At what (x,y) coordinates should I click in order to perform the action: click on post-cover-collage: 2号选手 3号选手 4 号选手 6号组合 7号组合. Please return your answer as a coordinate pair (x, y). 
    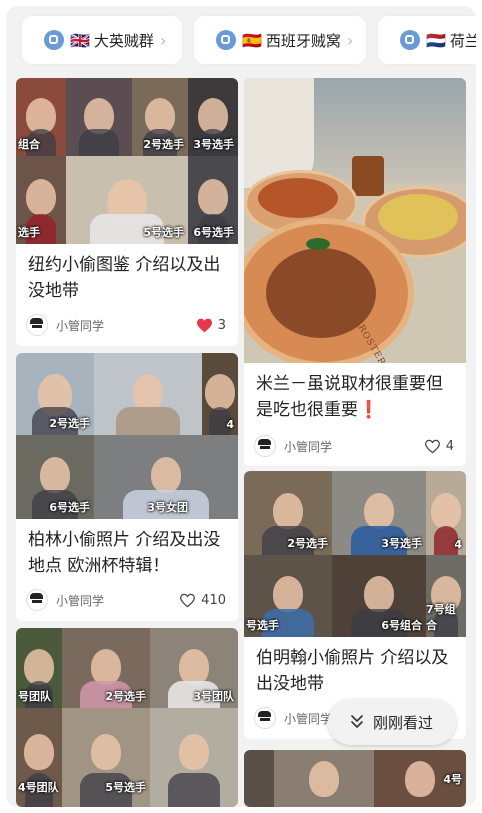
    Looking at the image, I should click on (355, 554).